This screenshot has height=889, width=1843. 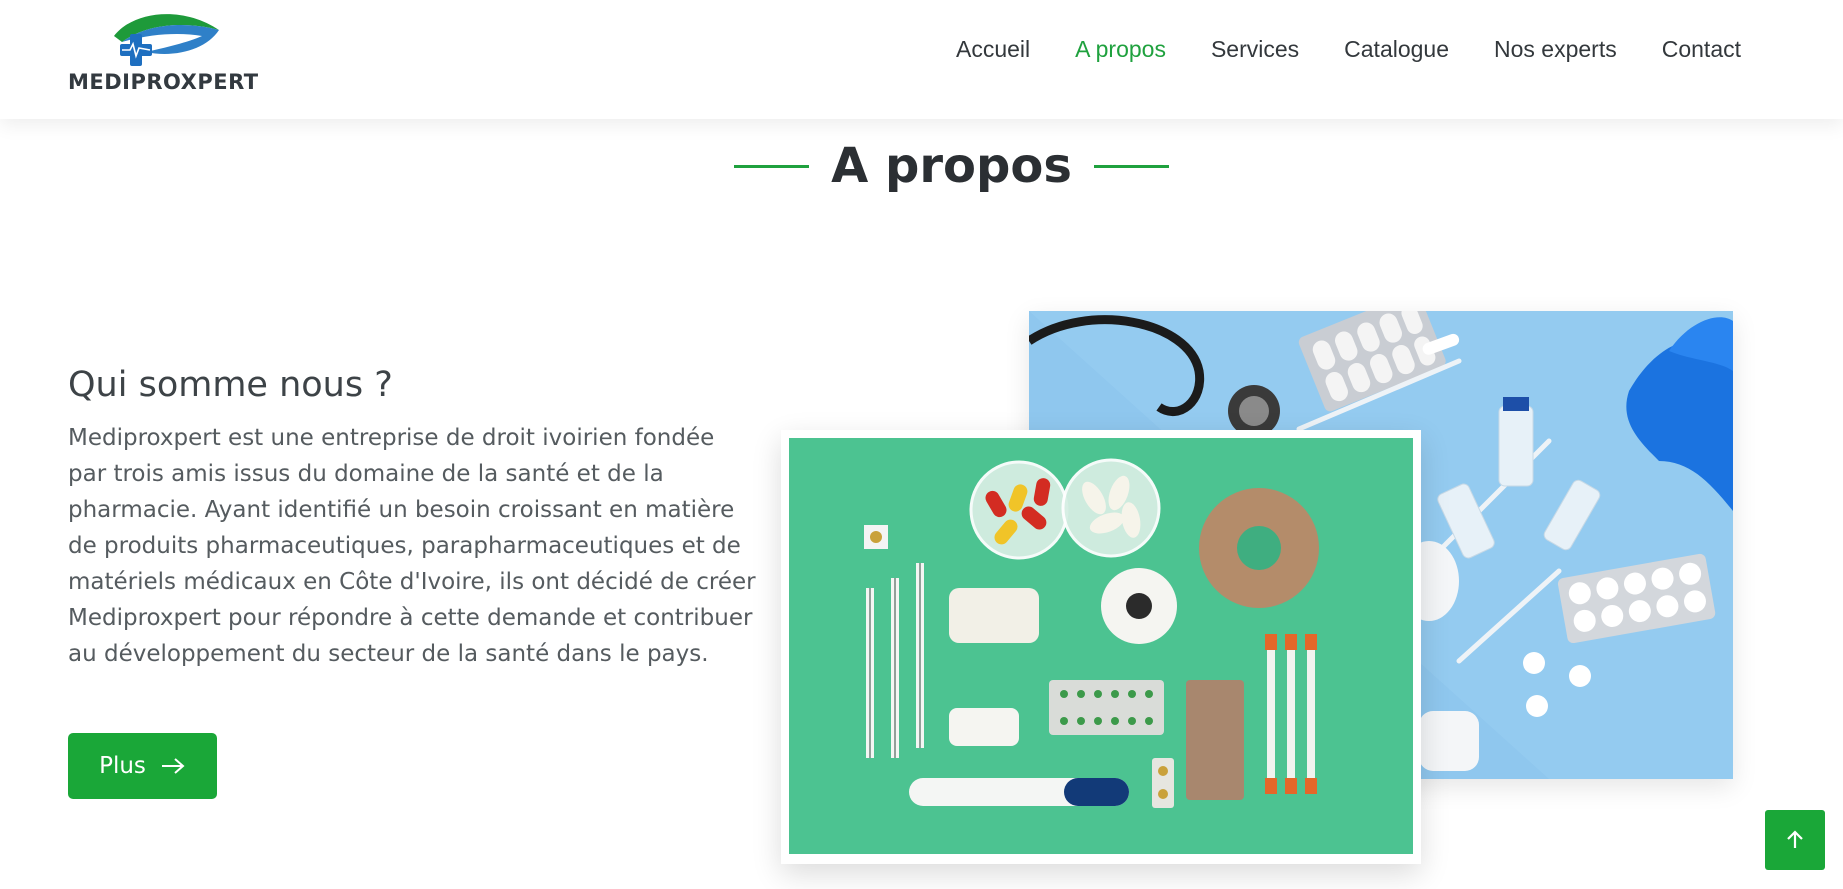 I want to click on brand-name: MEDIPROXPERT, so click(x=163, y=82).